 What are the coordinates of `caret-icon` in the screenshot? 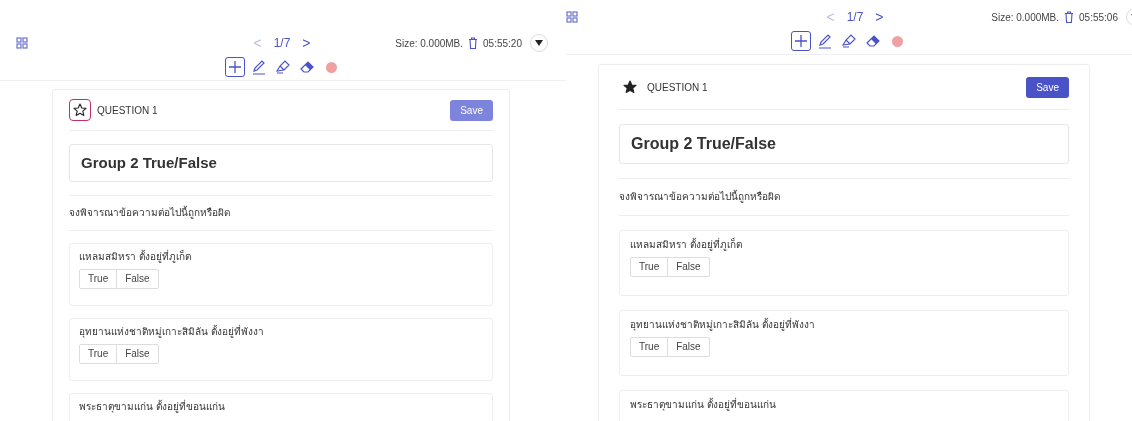 It's located at (539, 43).